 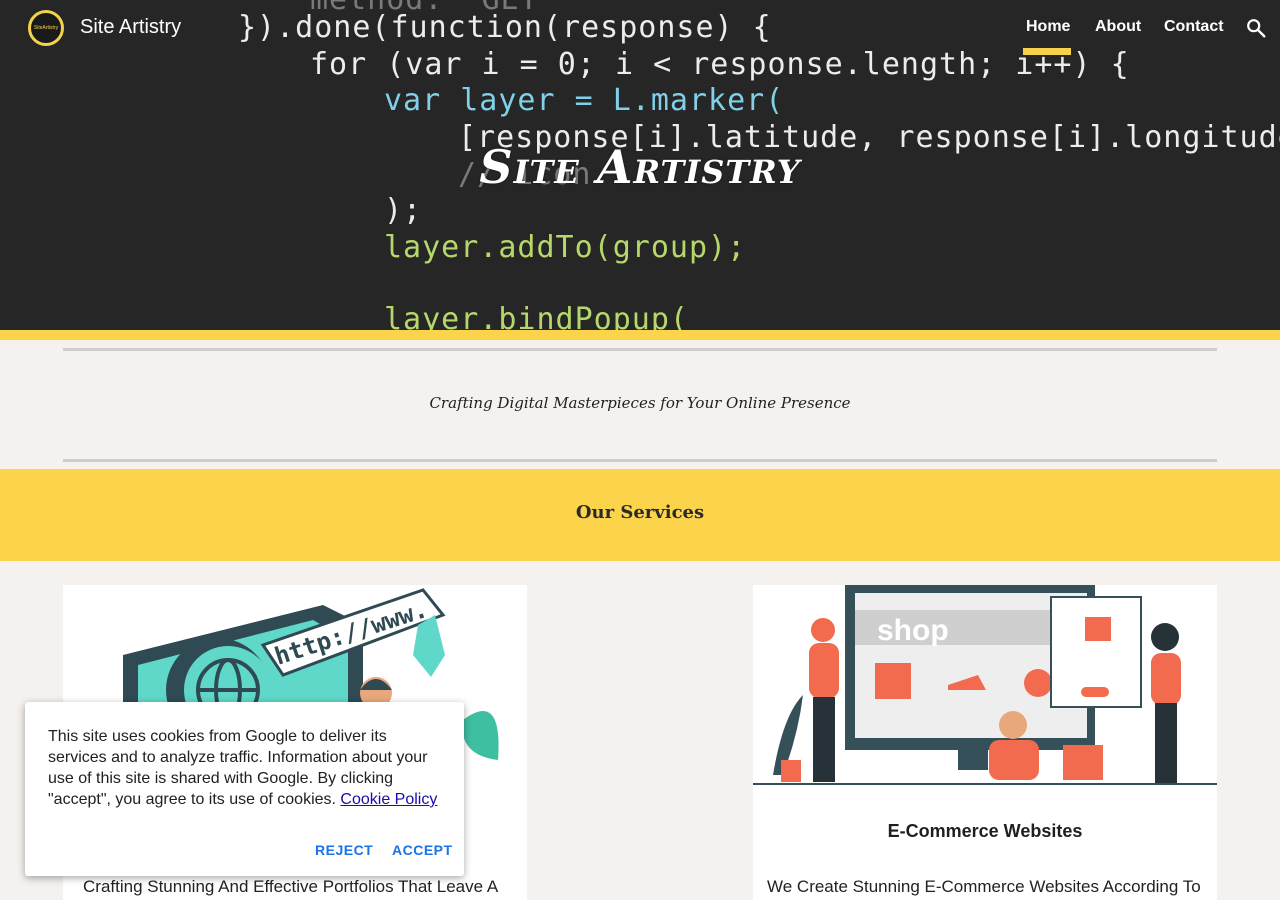 I want to click on accept-button: ACCEPT, so click(x=422, y=850).